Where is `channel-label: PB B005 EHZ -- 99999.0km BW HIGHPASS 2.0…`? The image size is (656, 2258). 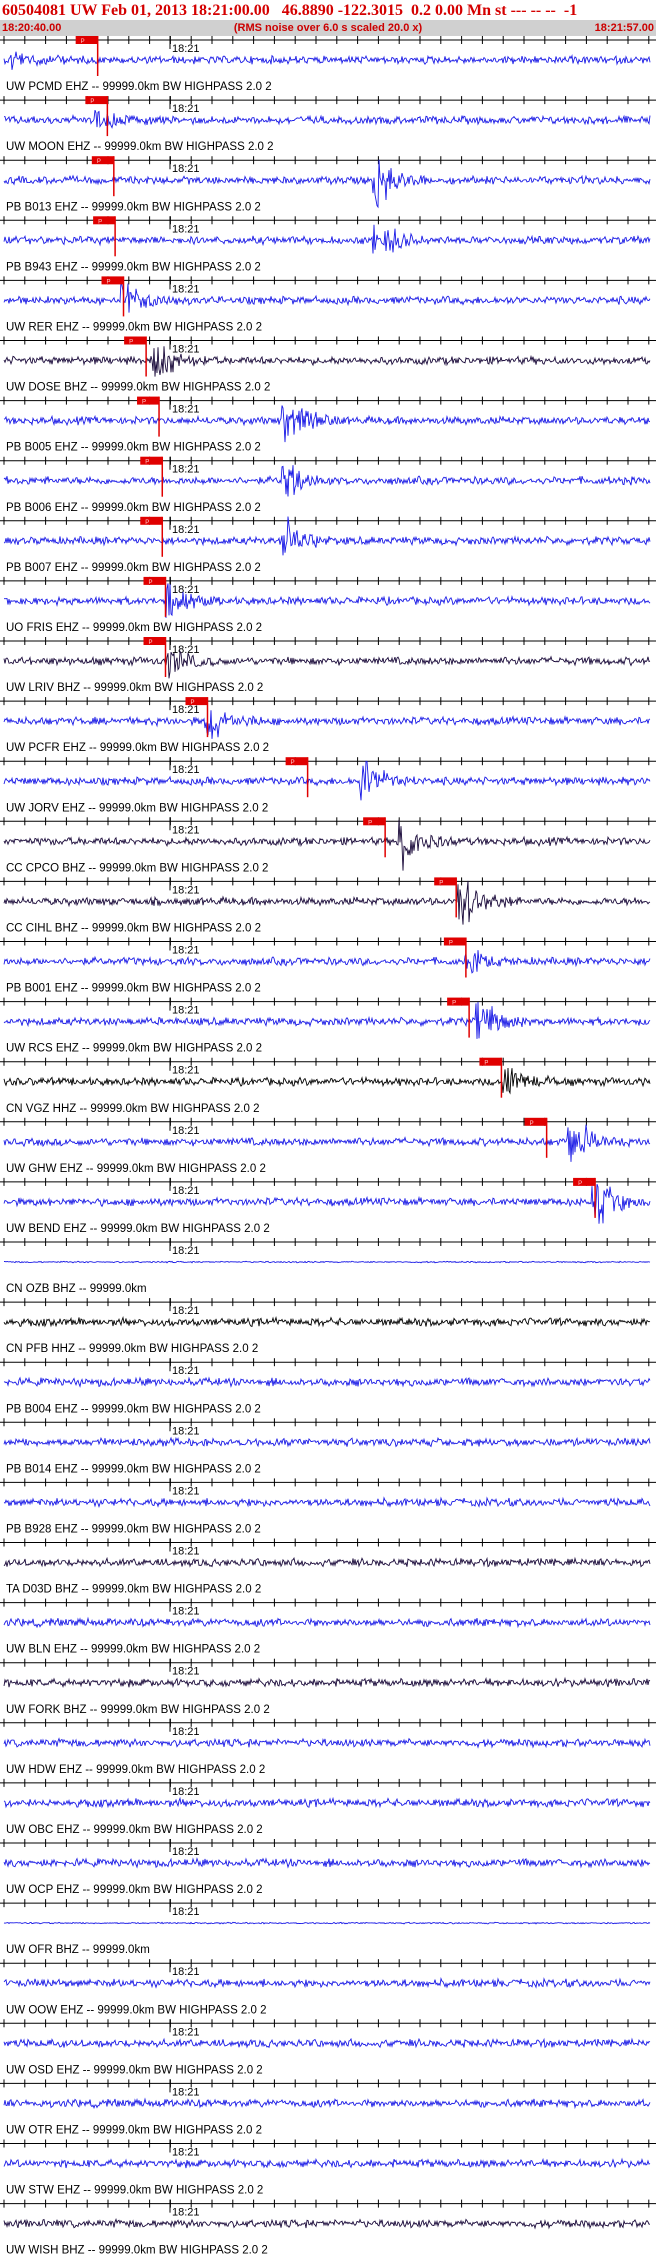 channel-label: PB B005 EHZ -- 99999.0km BW HIGHPASS 2.0… is located at coordinates (133, 448).